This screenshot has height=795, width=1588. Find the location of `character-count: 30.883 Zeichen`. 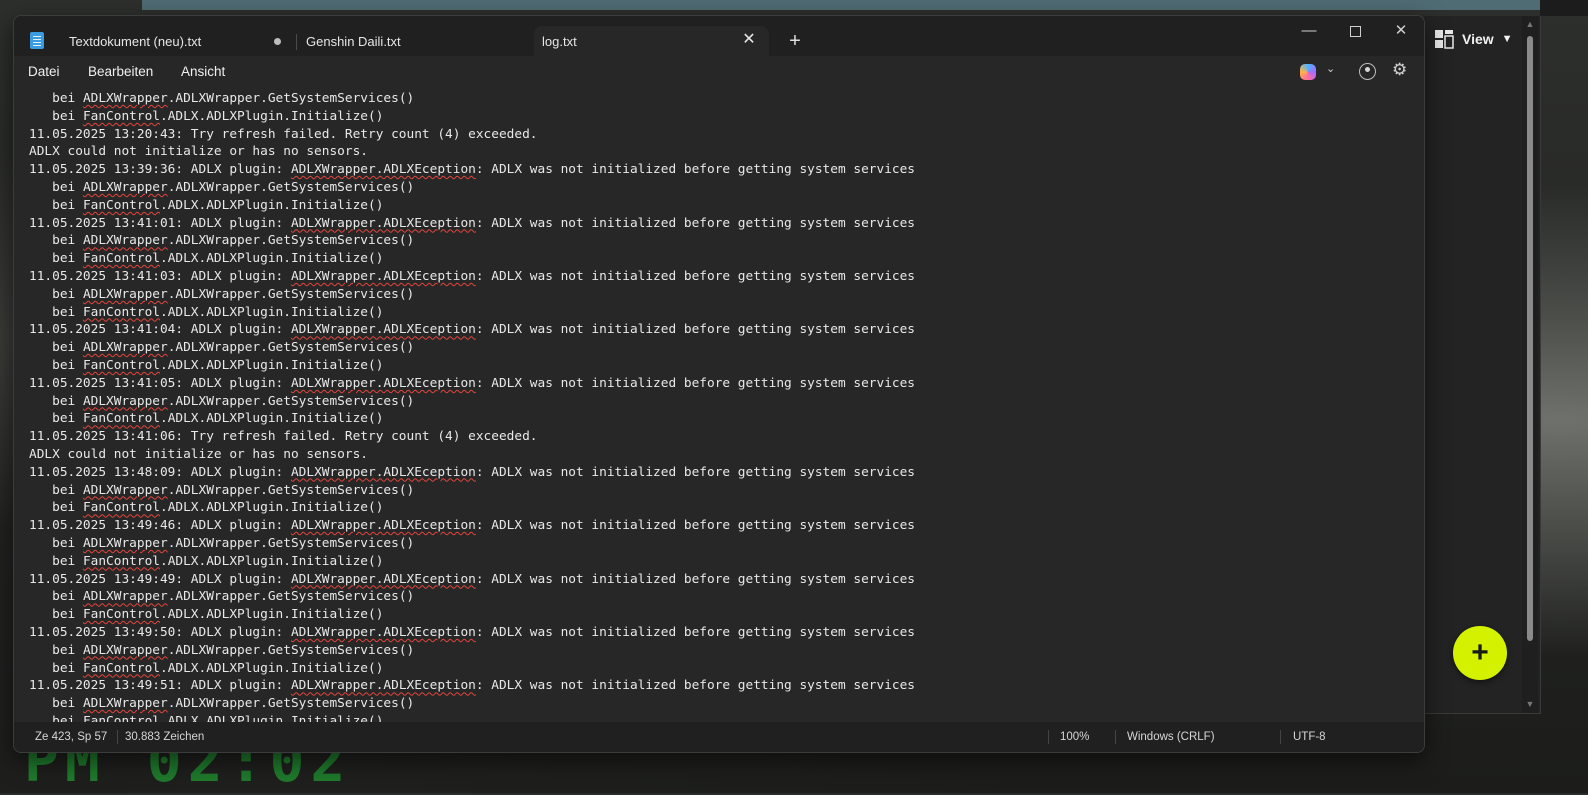

character-count: 30.883 Zeichen is located at coordinates (165, 737).